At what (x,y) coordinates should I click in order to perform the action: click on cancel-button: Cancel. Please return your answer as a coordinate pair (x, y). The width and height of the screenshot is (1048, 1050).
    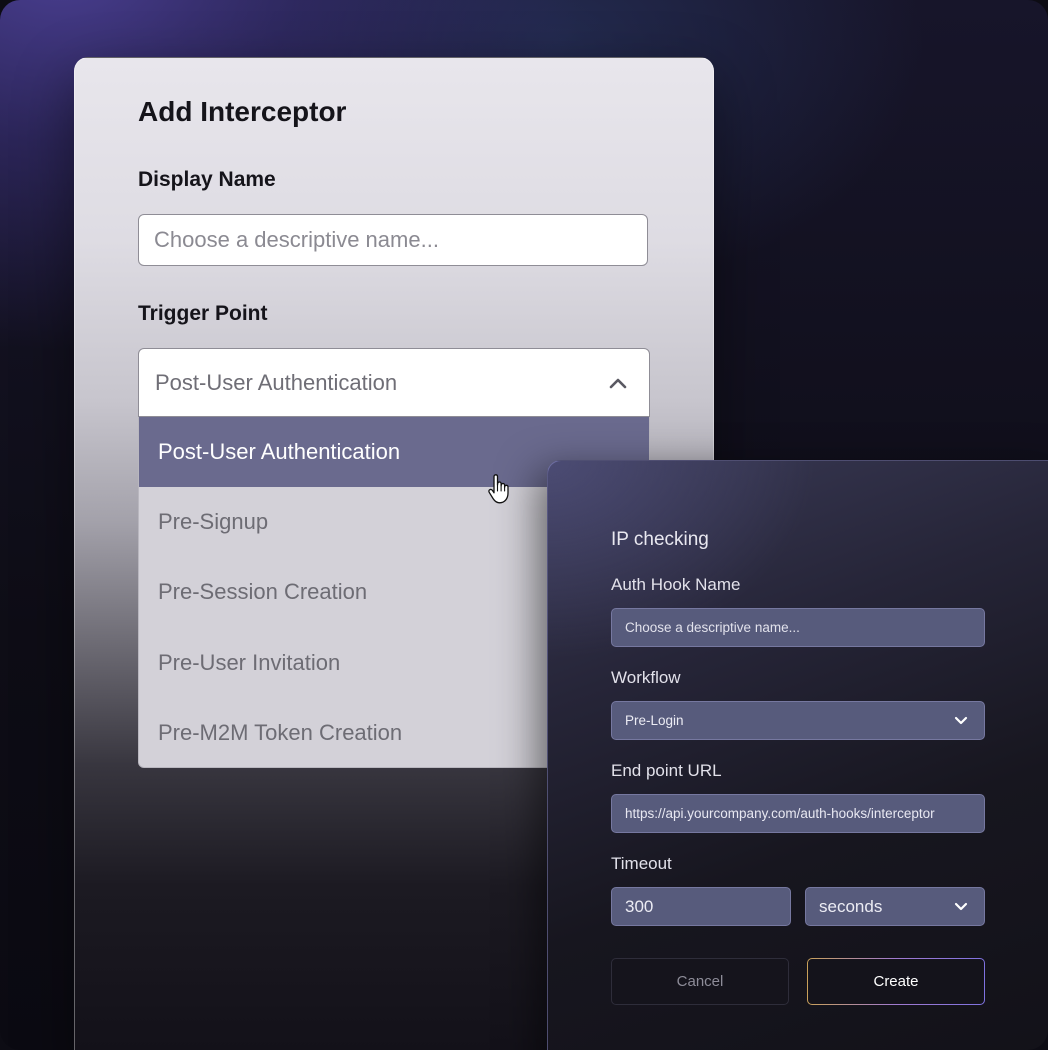
    Looking at the image, I should click on (700, 981).